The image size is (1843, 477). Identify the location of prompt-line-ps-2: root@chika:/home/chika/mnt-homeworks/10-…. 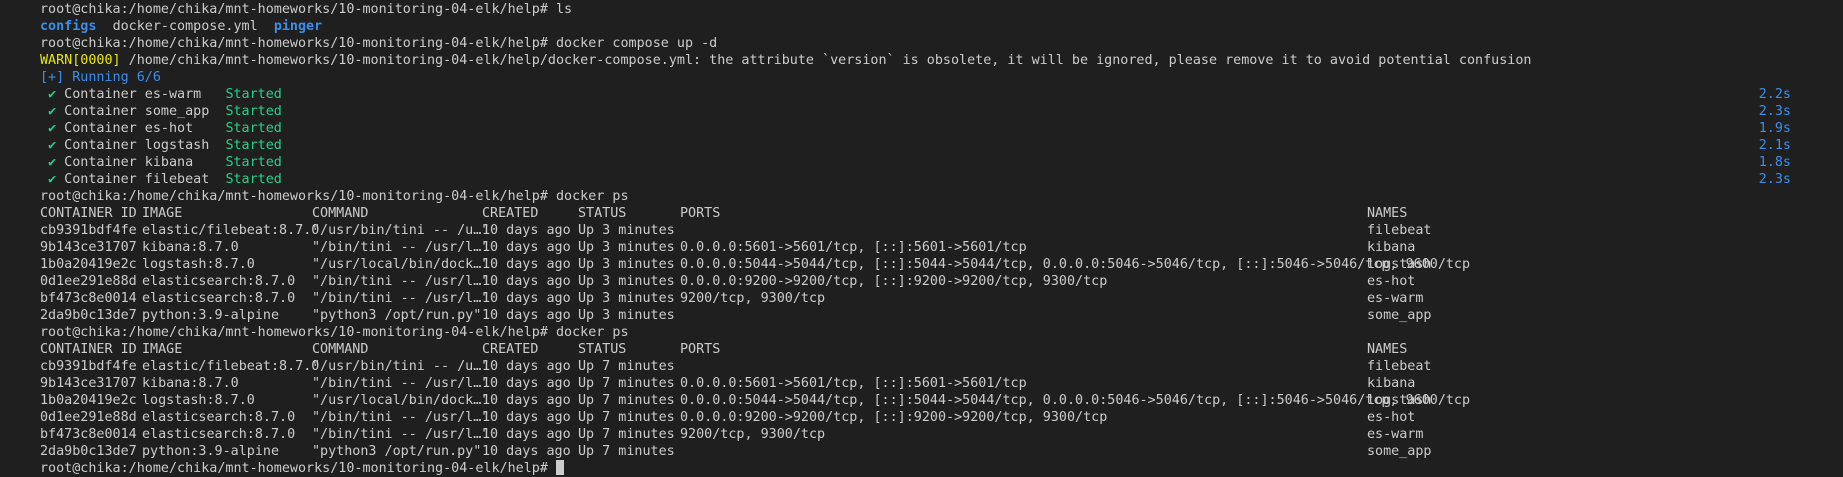
(941, 332).